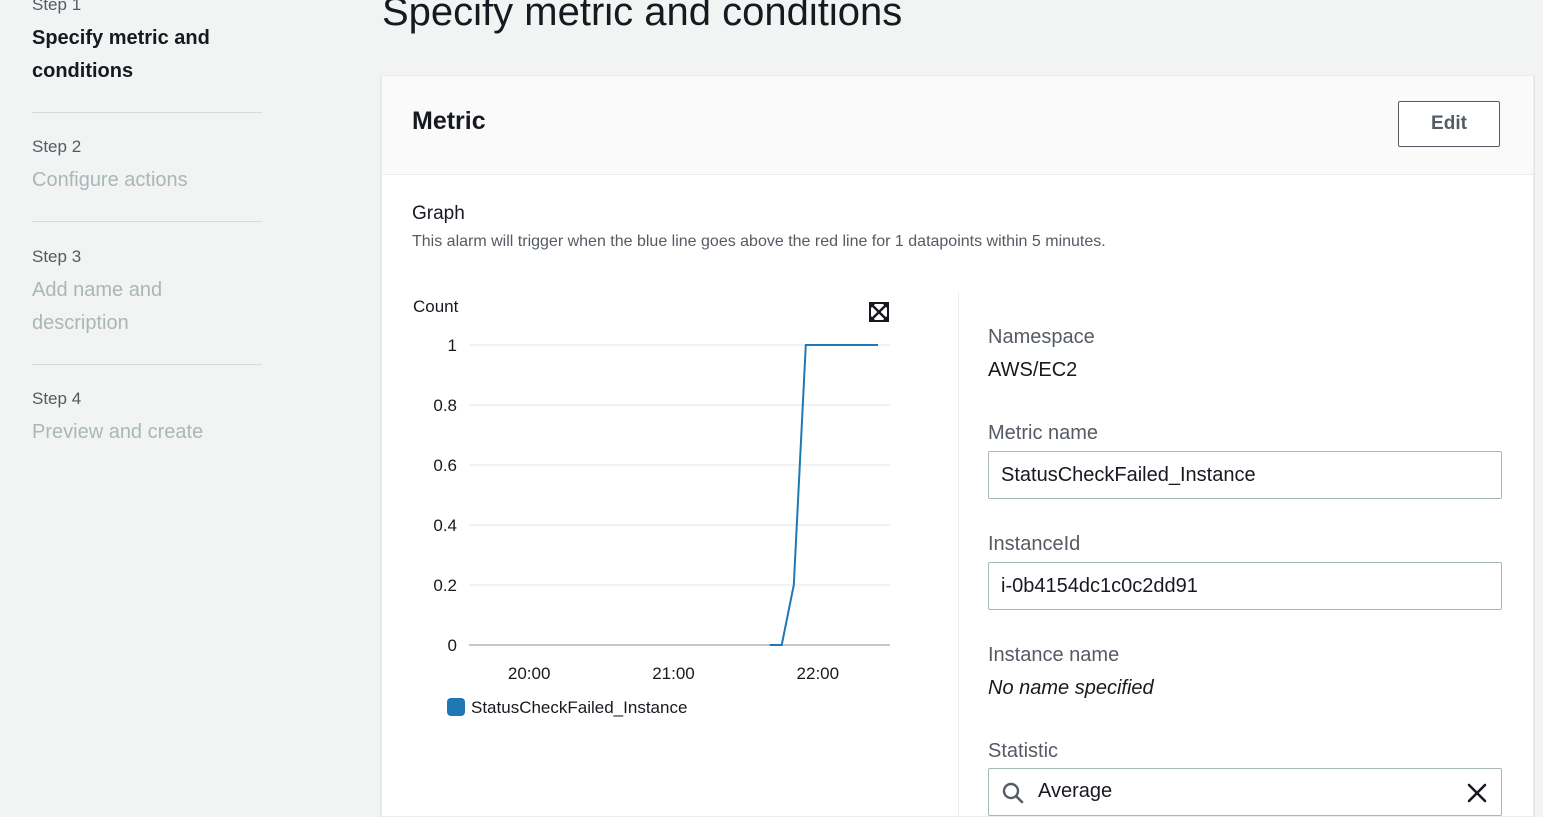 Image resolution: width=1543 pixels, height=817 pixels. What do you see at coordinates (1054, 655) in the screenshot?
I see `instance-name-label: Instance name` at bounding box center [1054, 655].